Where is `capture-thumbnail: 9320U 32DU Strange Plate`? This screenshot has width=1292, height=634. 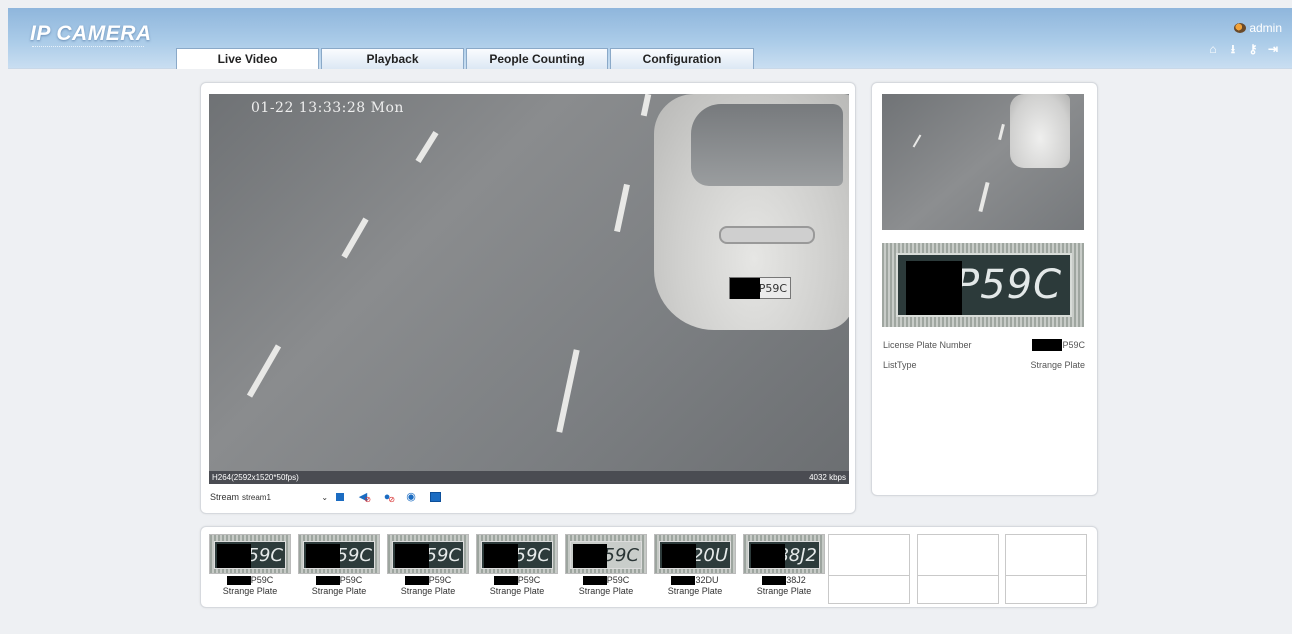 capture-thumbnail: 9320U 32DU Strange Plate is located at coordinates (695, 569).